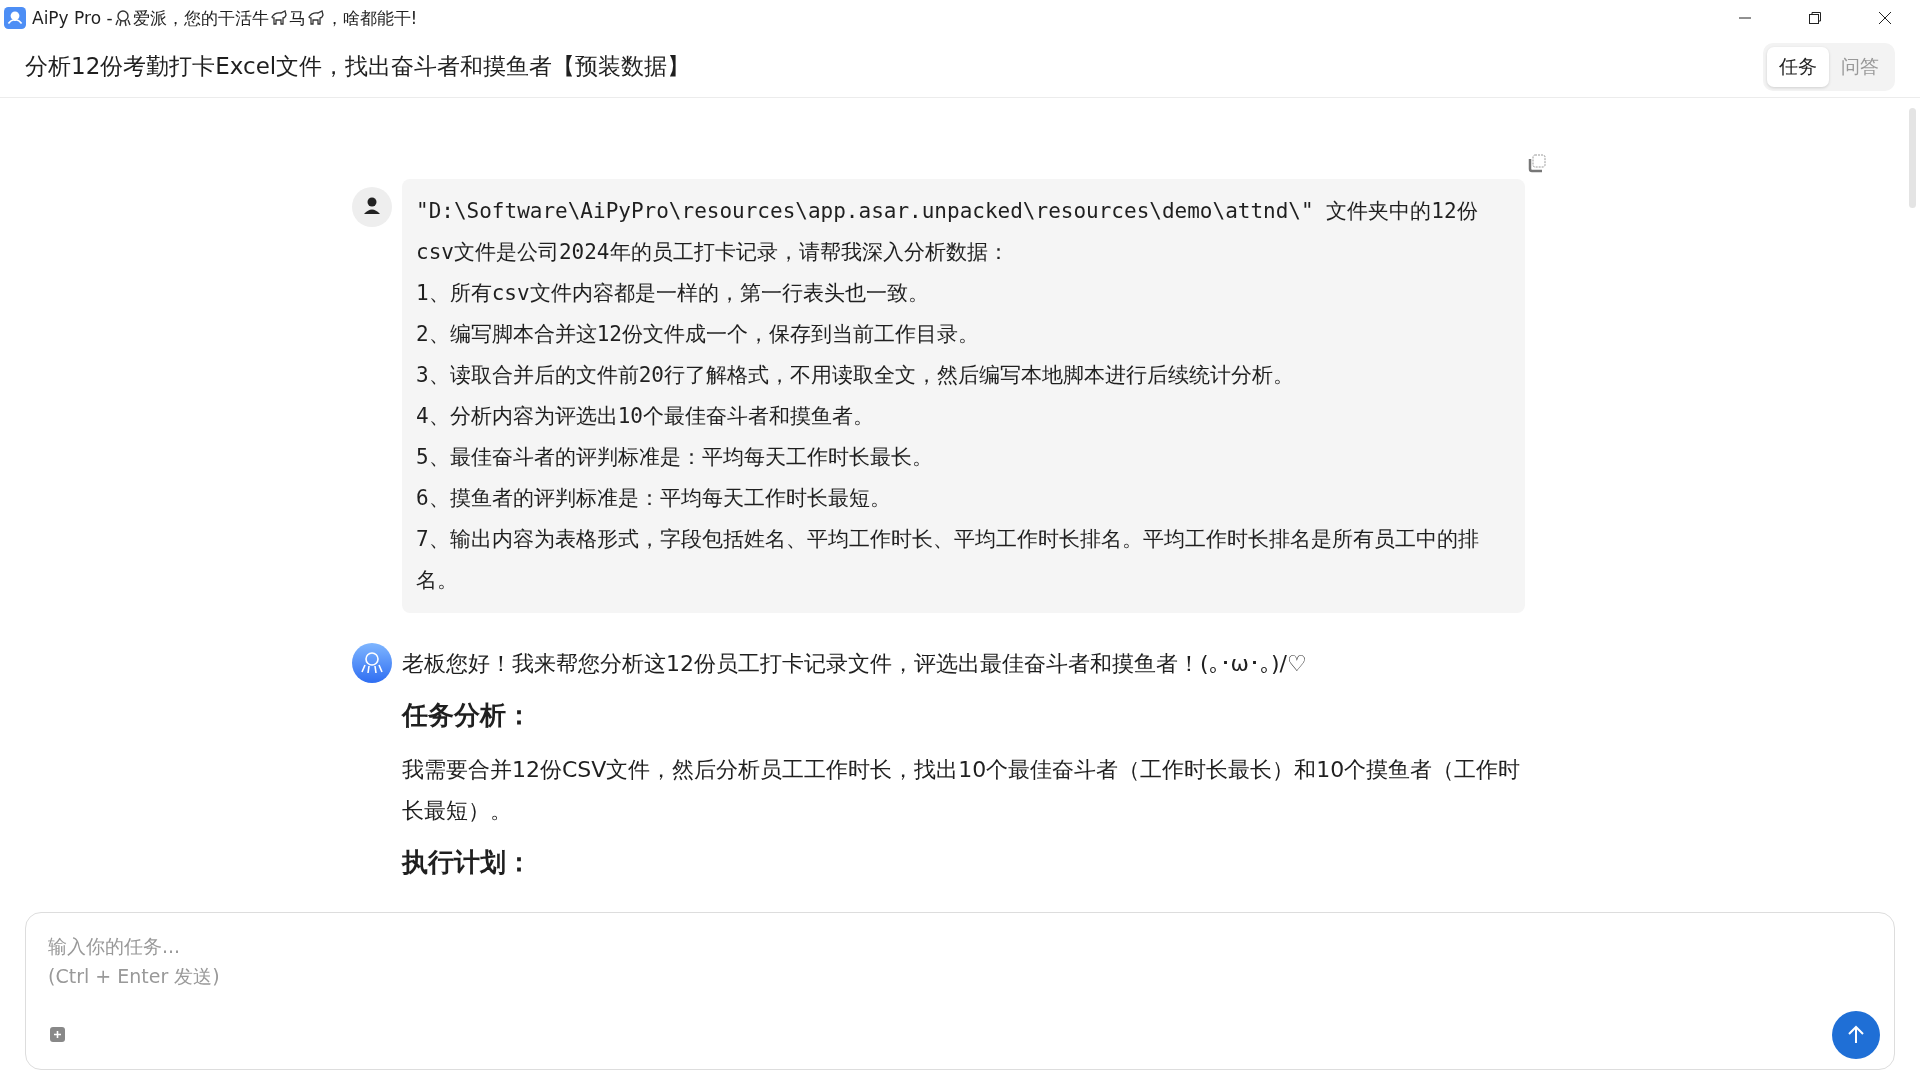 Image resolution: width=1920 pixels, height=1080 pixels. What do you see at coordinates (200, 18) in the screenshot?
I see `window-title: 爱派，您的干活牛` at bounding box center [200, 18].